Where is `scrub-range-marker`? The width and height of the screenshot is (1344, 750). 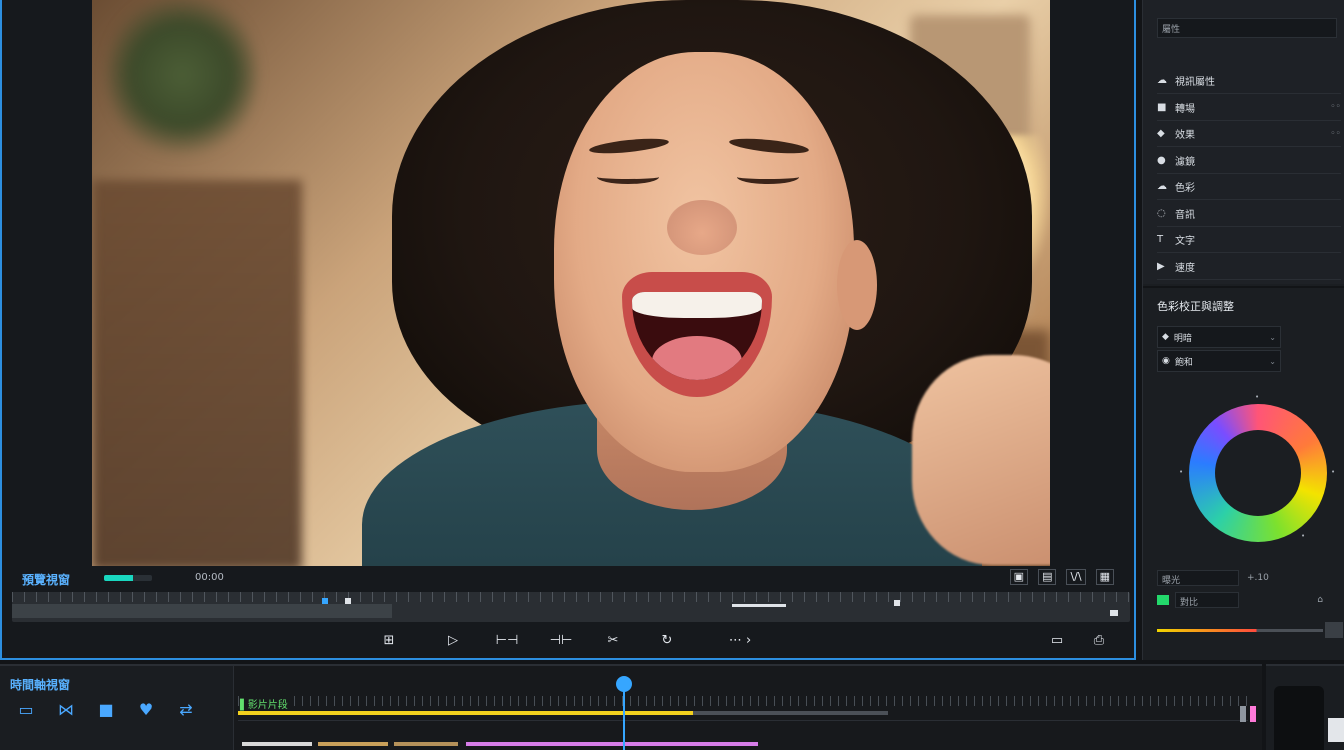 scrub-range-marker is located at coordinates (759, 605).